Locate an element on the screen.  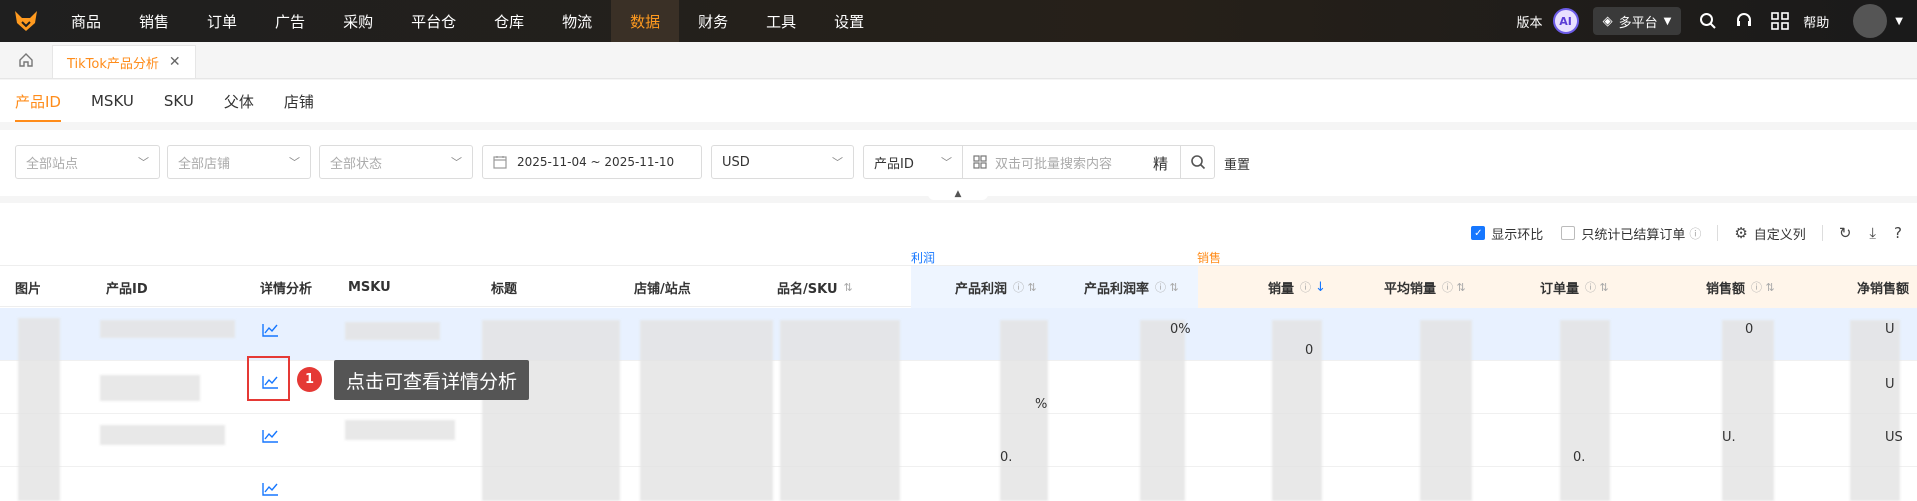
calendar-icon is located at coordinates (500, 162).